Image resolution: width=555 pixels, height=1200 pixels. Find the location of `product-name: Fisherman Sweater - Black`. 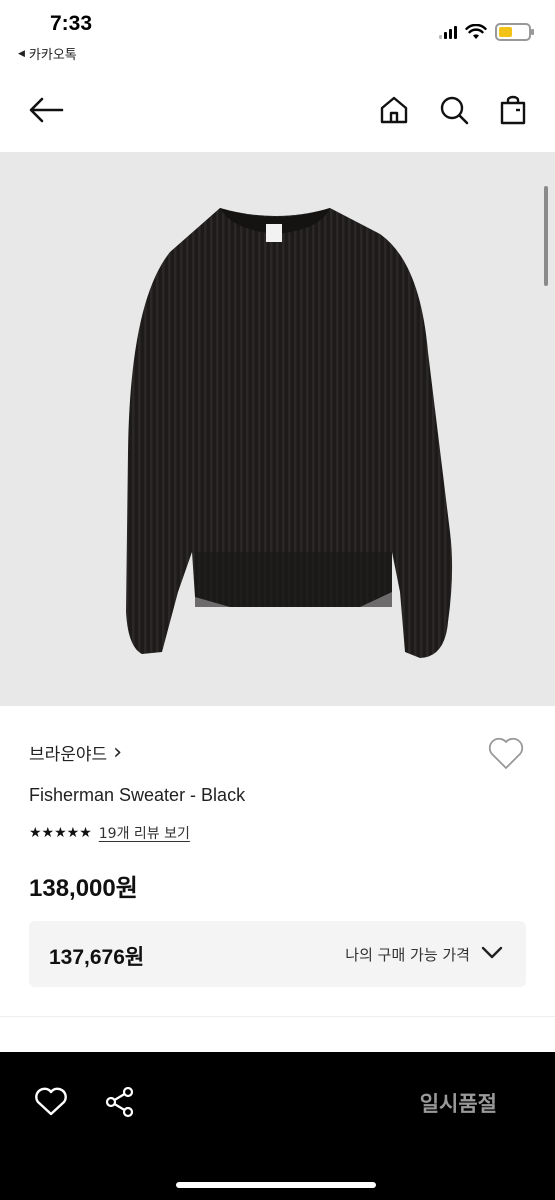

product-name: Fisherman Sweater - Black is located at coordinates (137, 795).